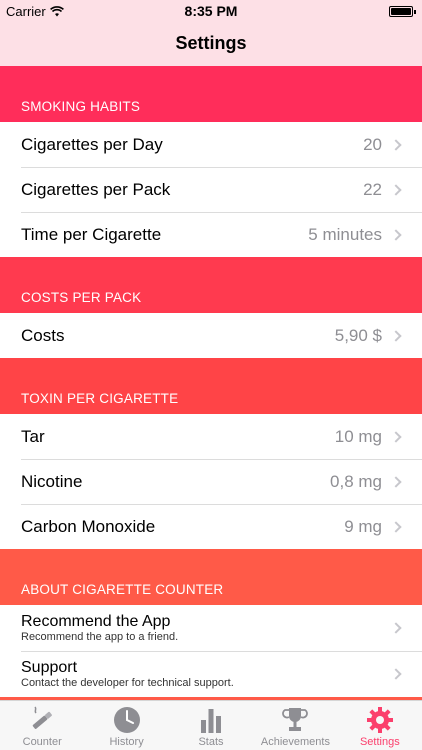  What do you see at coordinates (43, 335) in the screenshot?
I see `row-label: Costs` at bounding box center [43, 335].